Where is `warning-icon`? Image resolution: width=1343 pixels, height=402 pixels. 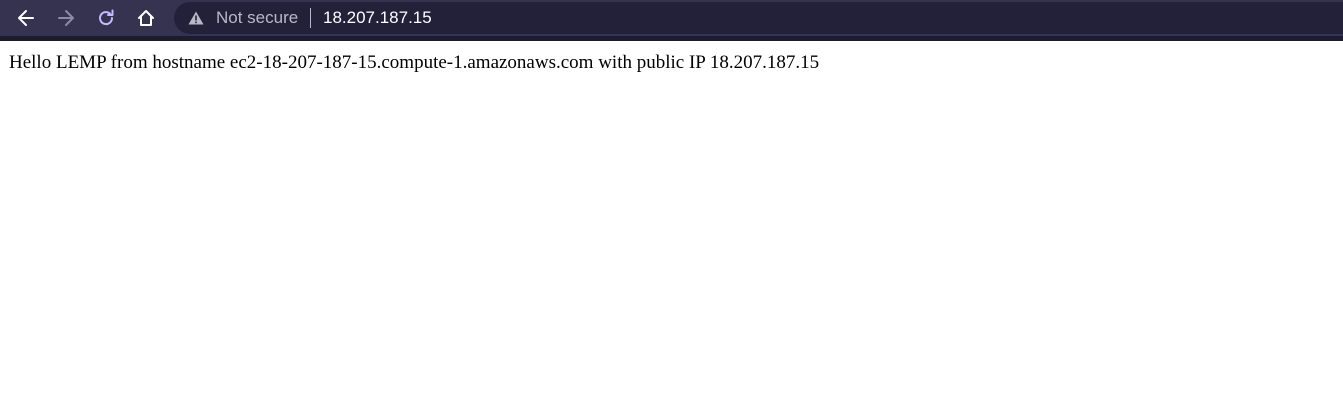 warning-icon is located at coordinates (196, 18).